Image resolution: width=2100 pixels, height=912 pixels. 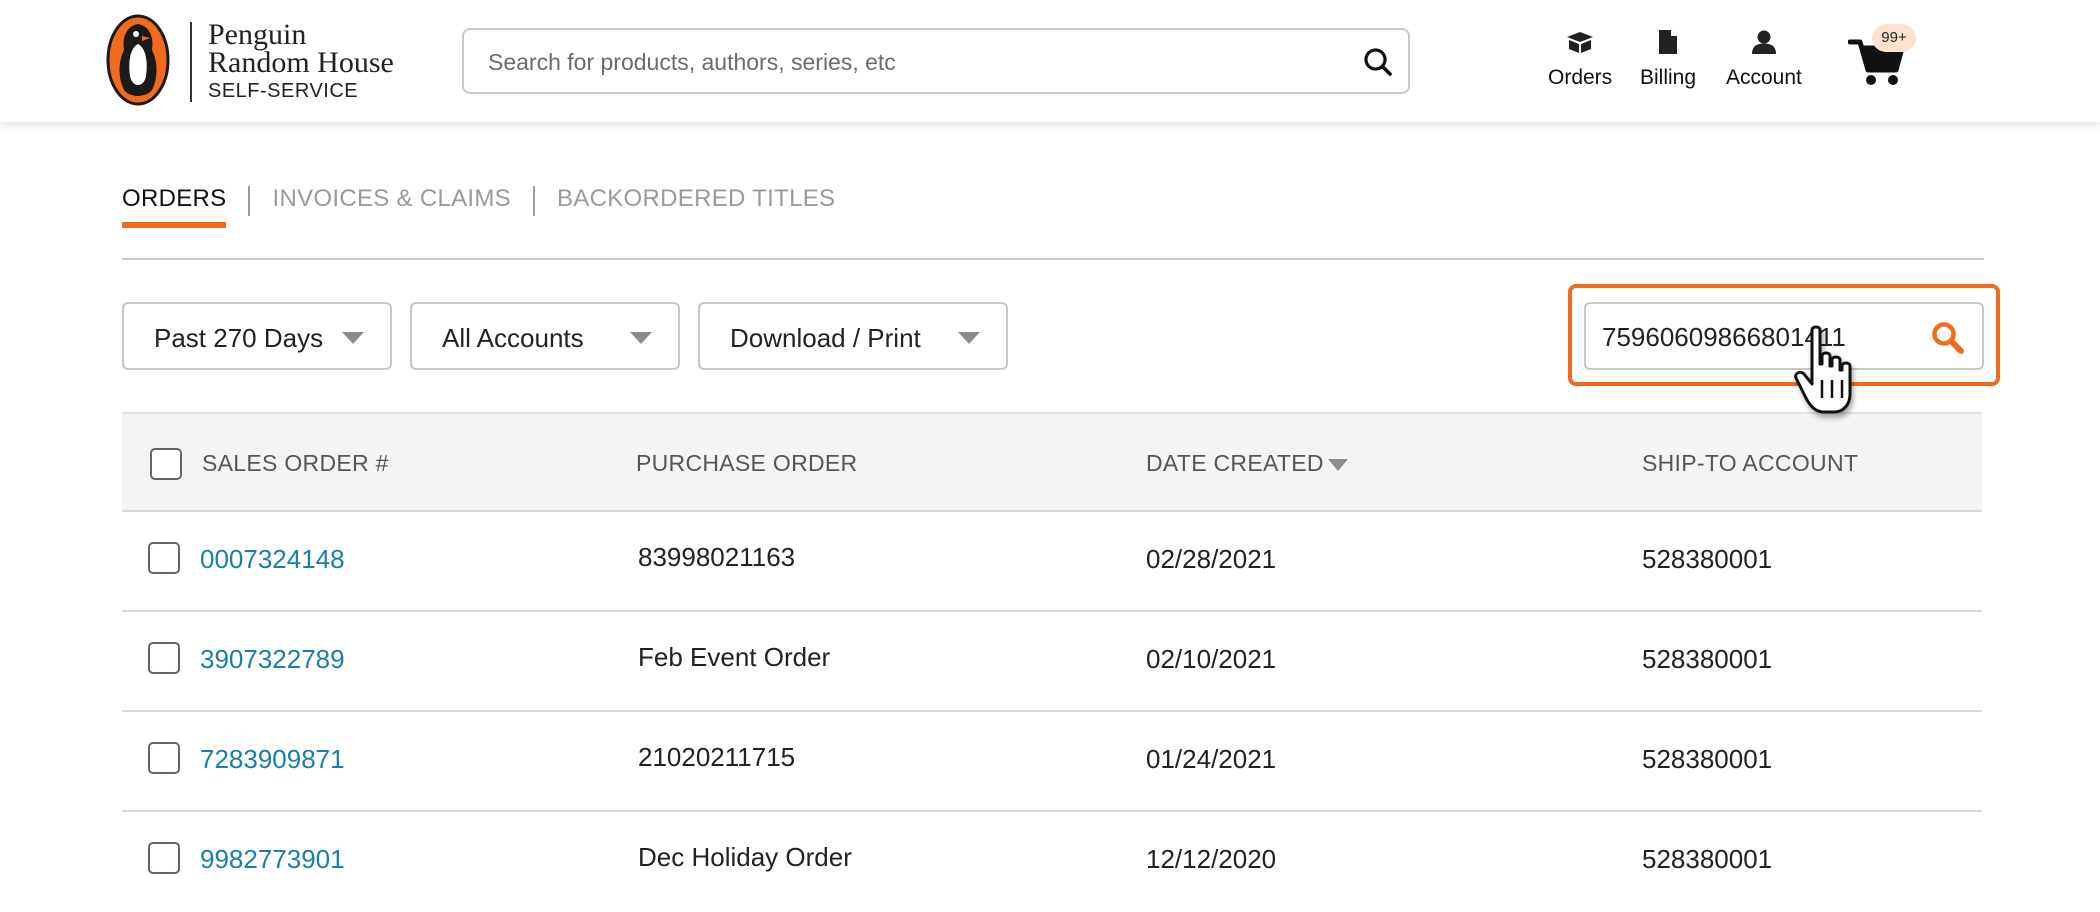 I want to click on column-header-ship-to-account: SHIP-TO ACCOUNT, so click(x=1750, y=463).